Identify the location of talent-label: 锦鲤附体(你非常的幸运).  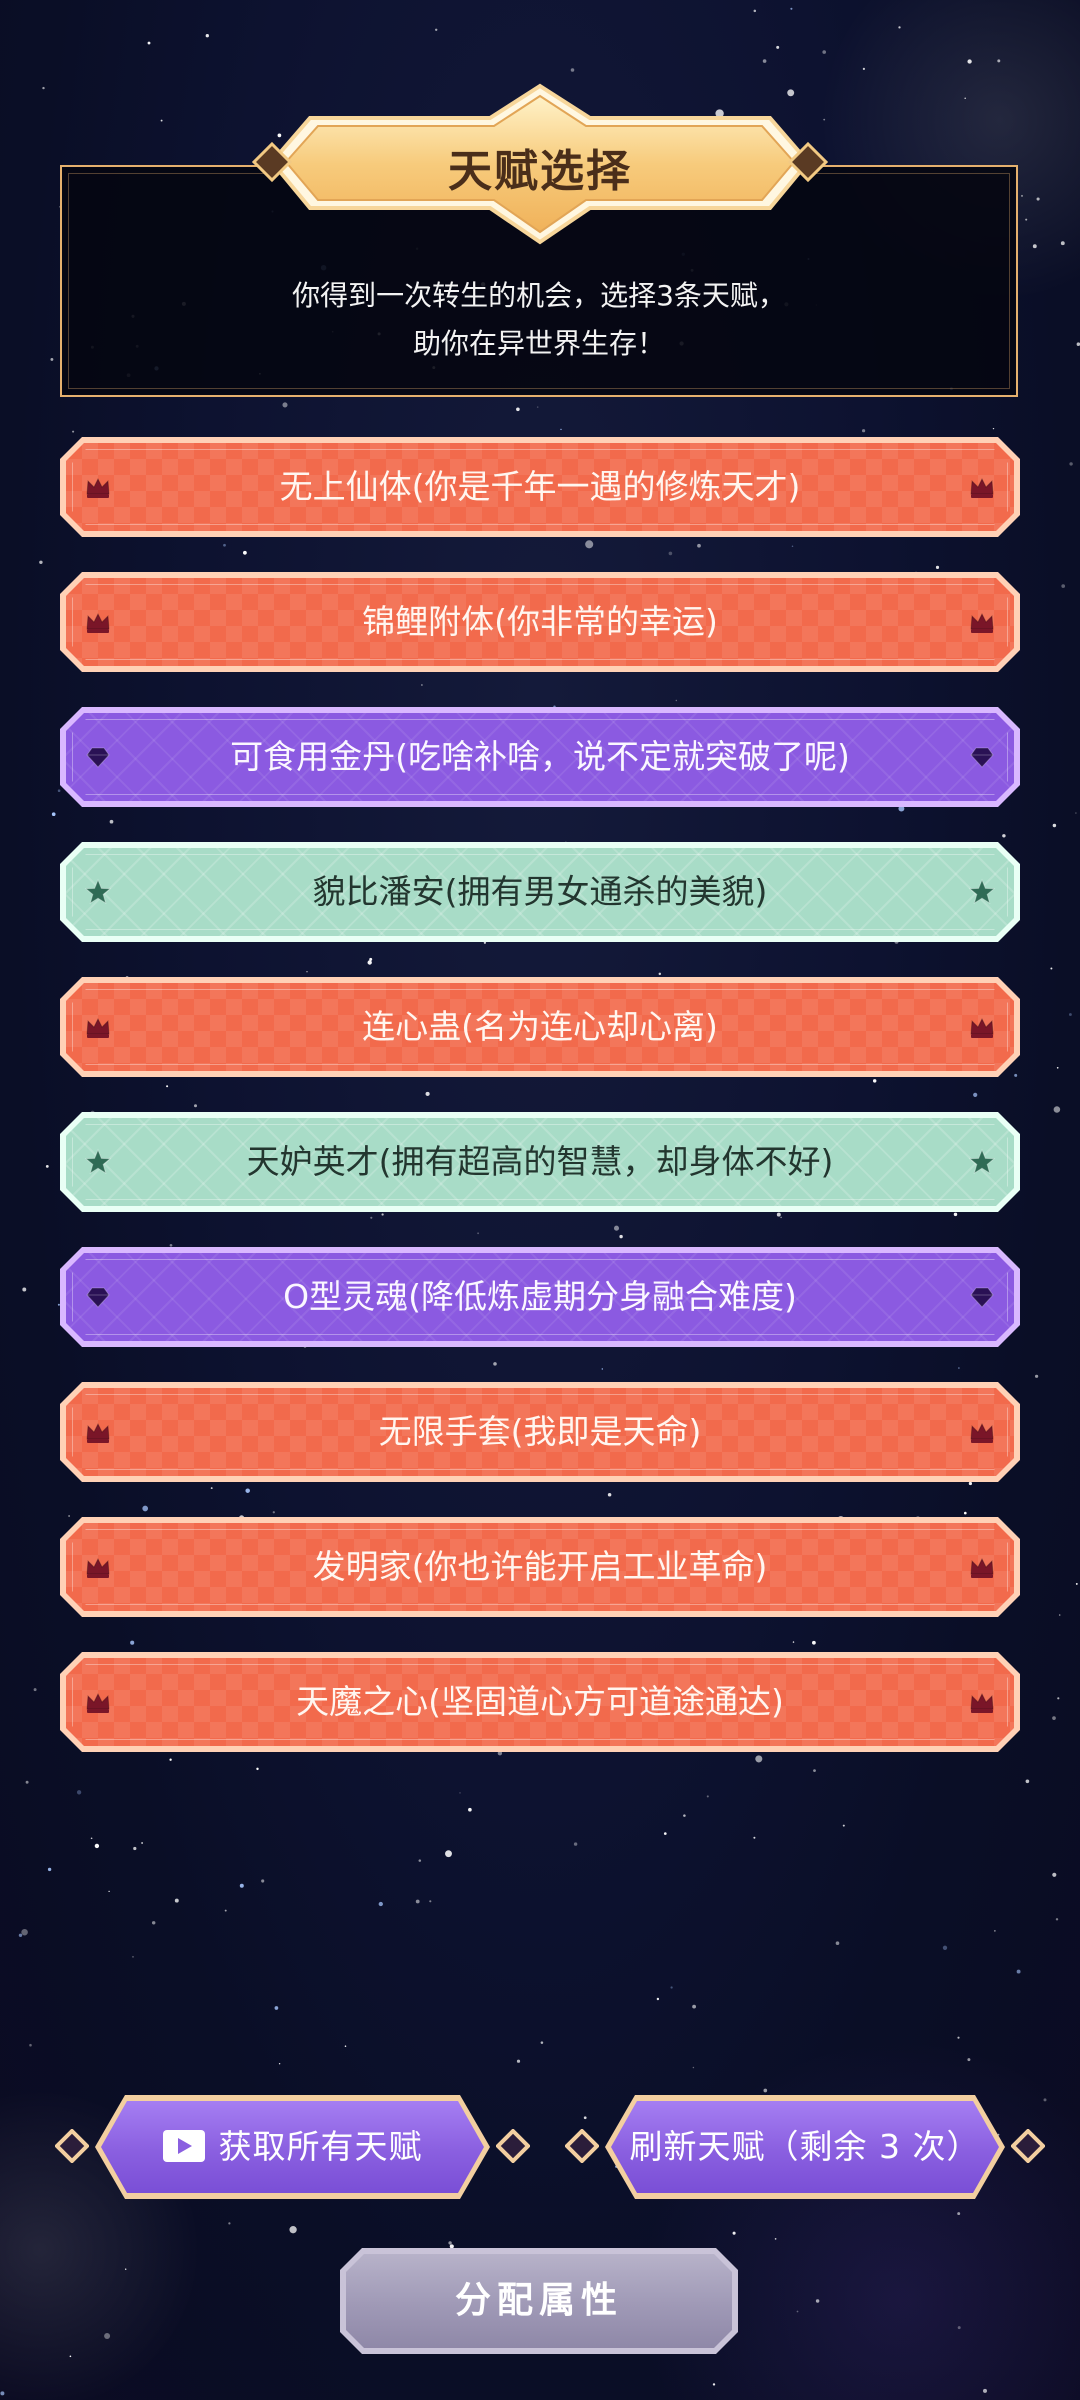
(540, 621).